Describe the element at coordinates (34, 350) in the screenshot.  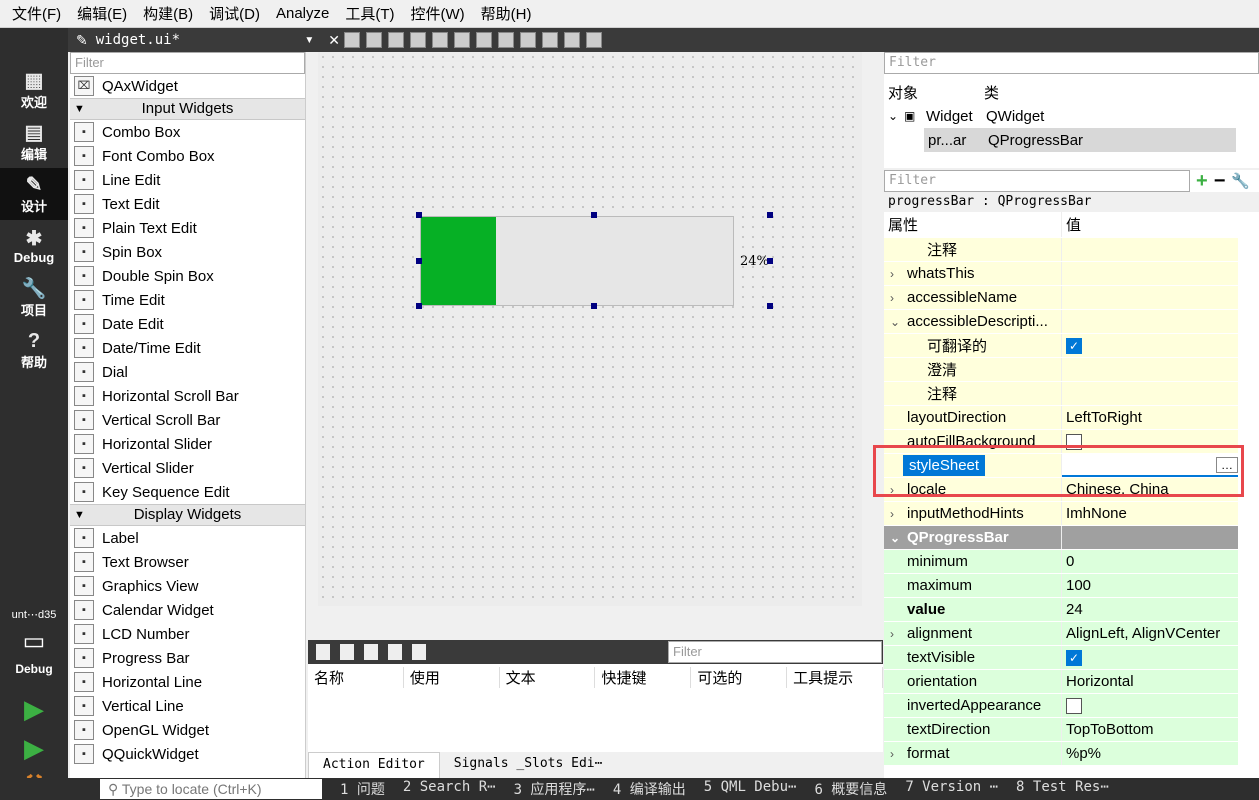
I see `mode-5: ? 帮助` at that location.